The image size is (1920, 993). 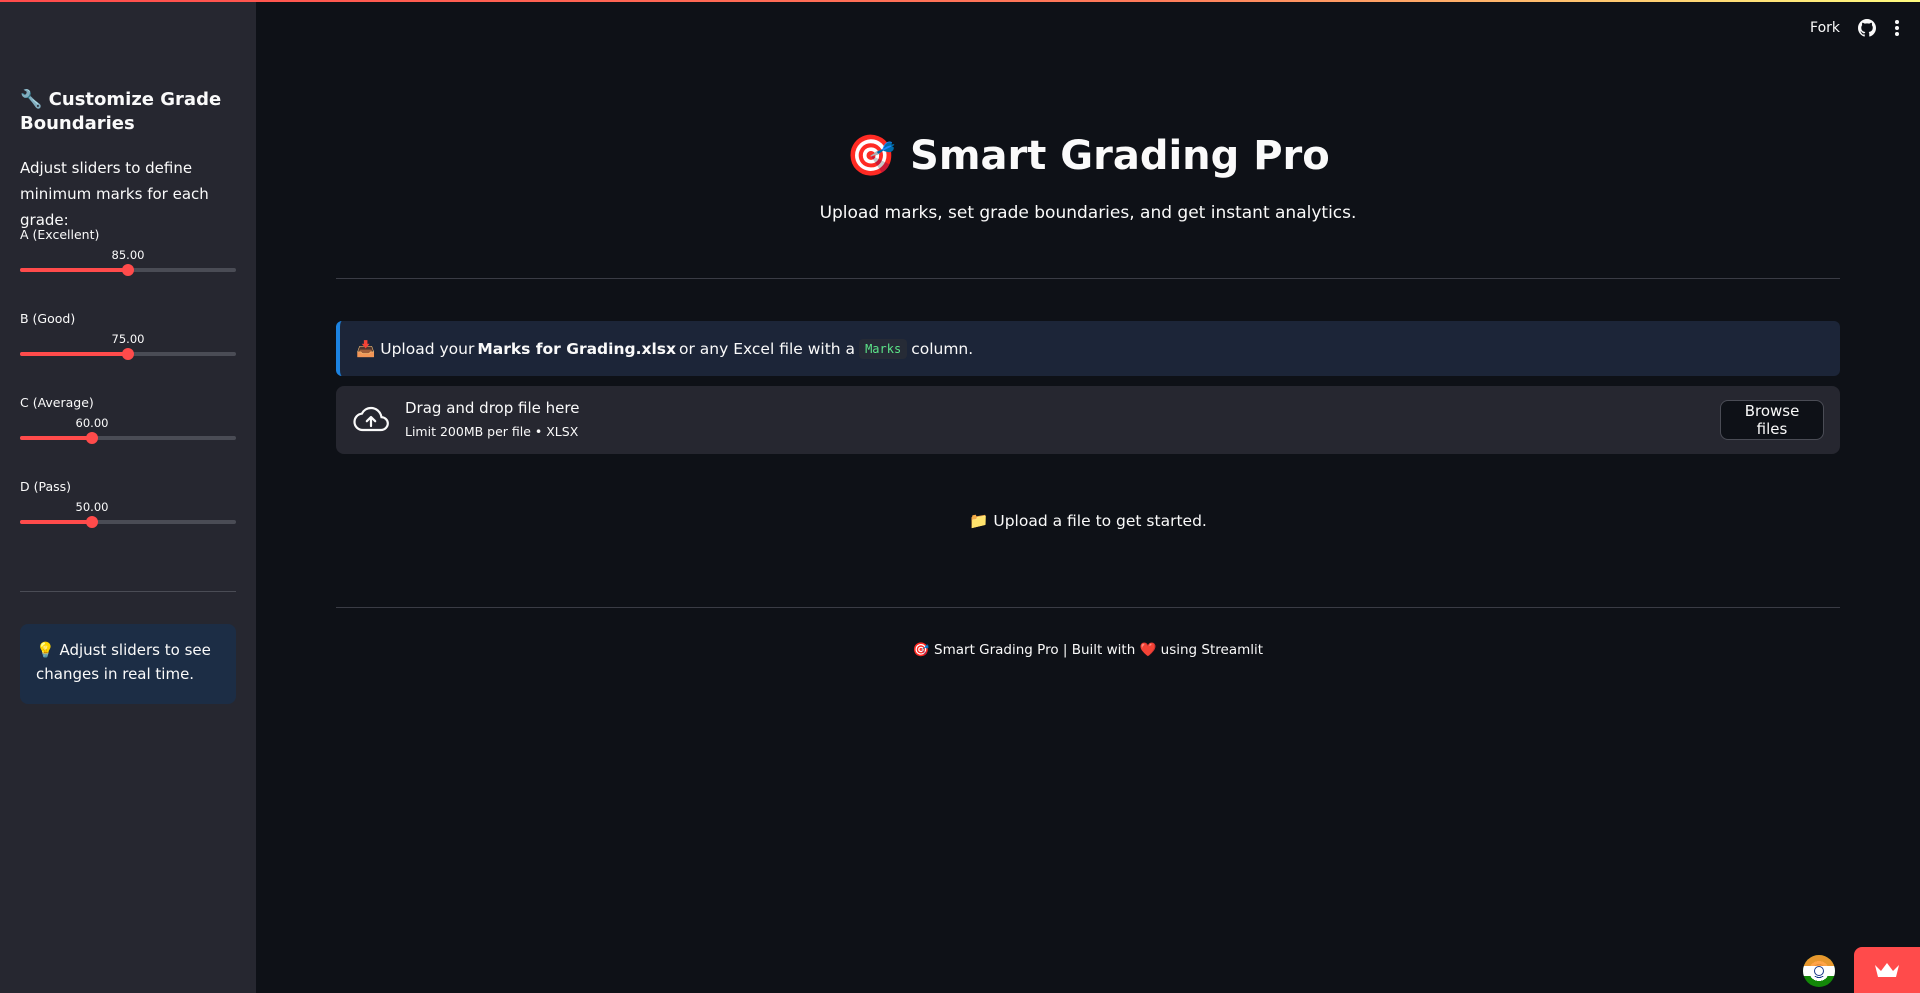 I want to click on user-avatar, so click(x=1819, y=971).